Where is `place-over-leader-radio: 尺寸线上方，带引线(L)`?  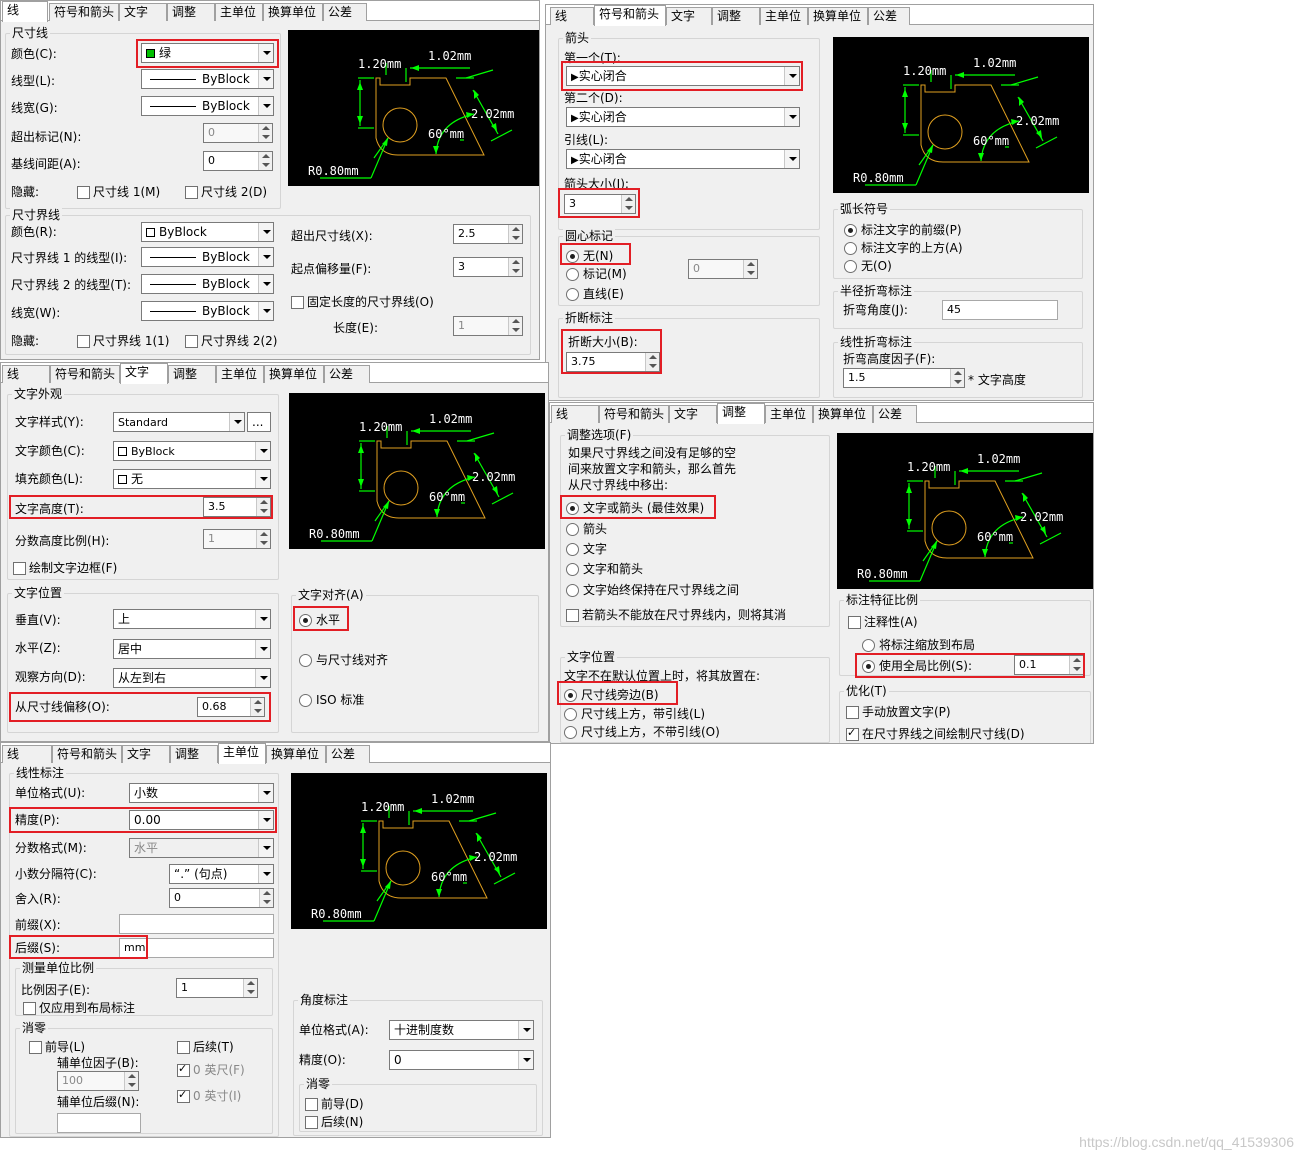 place-over-leader-radio: 尺寸线上方，带引线(L) is located at coordinates (634, 714).